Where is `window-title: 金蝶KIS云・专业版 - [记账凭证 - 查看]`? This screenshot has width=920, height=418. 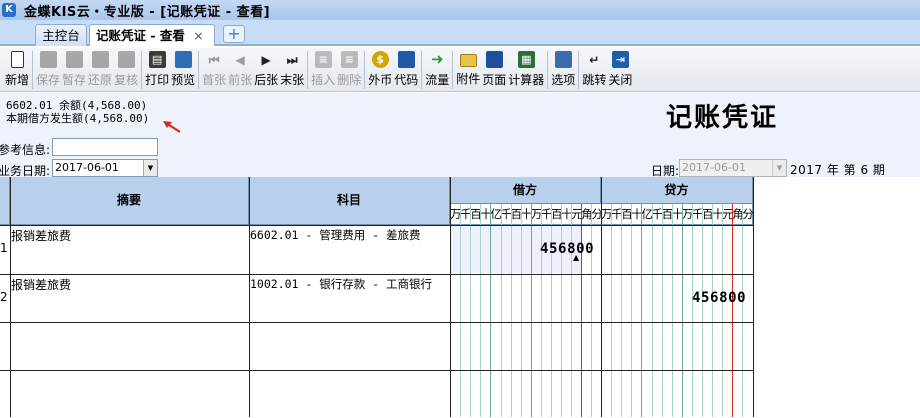
window-title: 金蝶KIS云・专业版 - [记账凭证 - 查看] is located at coordinates (147, 12).